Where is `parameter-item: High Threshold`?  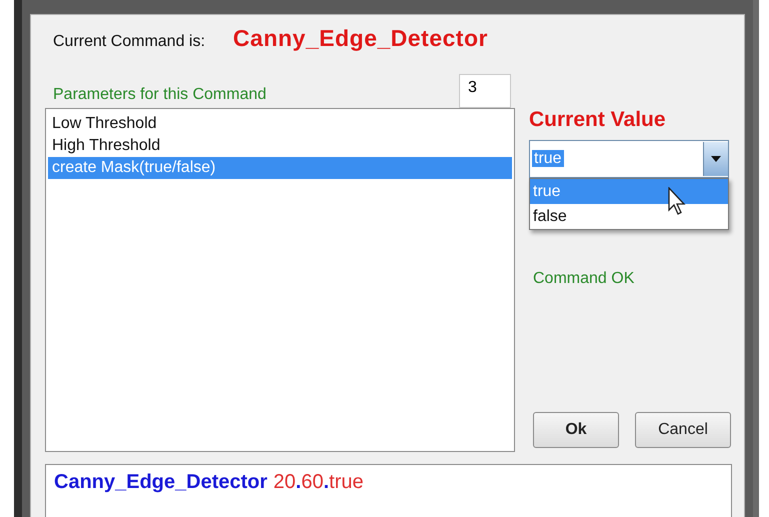 parameter-item: High Threshold is located at coordinates (280, 146).